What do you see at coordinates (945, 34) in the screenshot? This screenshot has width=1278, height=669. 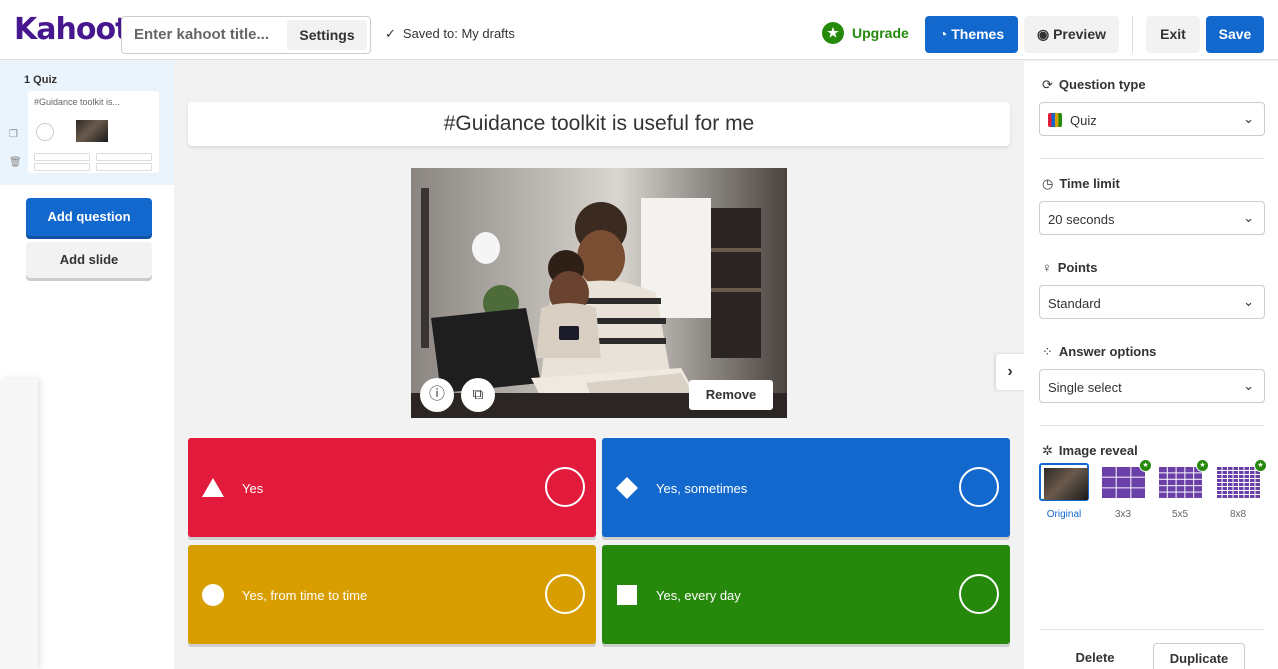 I see `palette-icon: ◔` at bounding box center [945, 34].